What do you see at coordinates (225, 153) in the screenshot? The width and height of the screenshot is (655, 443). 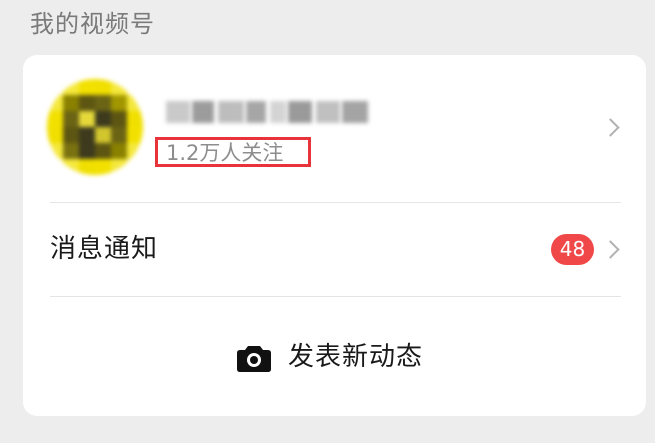 I see `follower-count: 1.2万人关注` at bounding box center [225, 153].